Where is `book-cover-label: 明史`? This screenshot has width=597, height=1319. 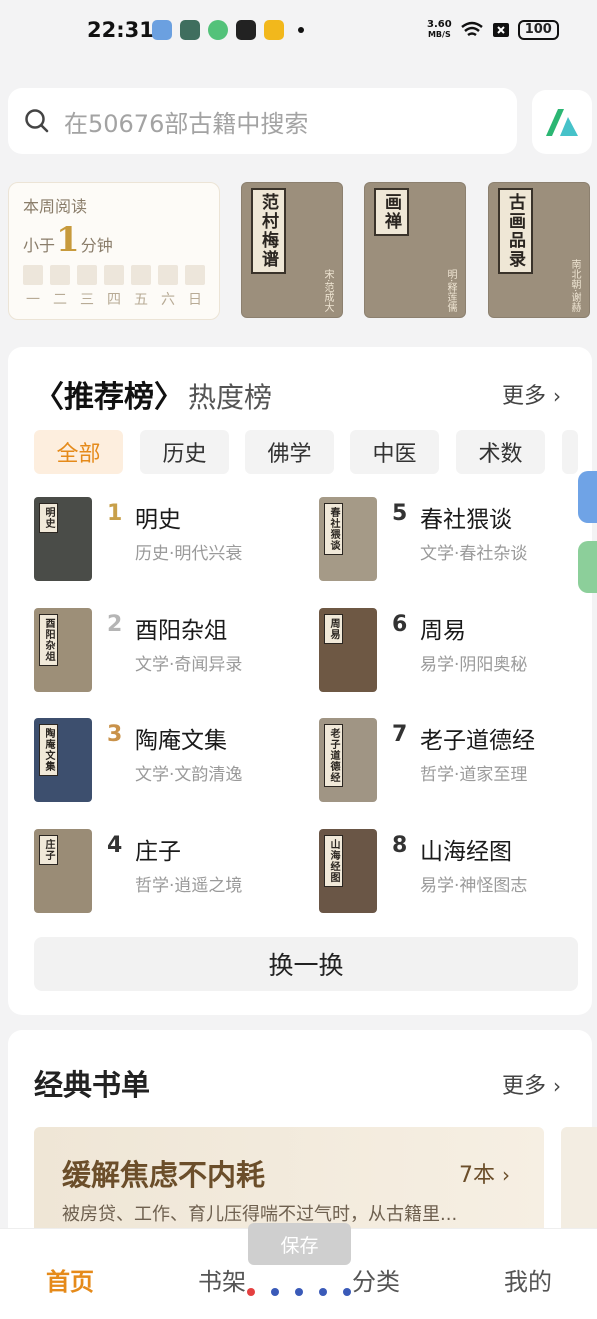 book-cover-label: 明史 is located at coordinates (48, 518).